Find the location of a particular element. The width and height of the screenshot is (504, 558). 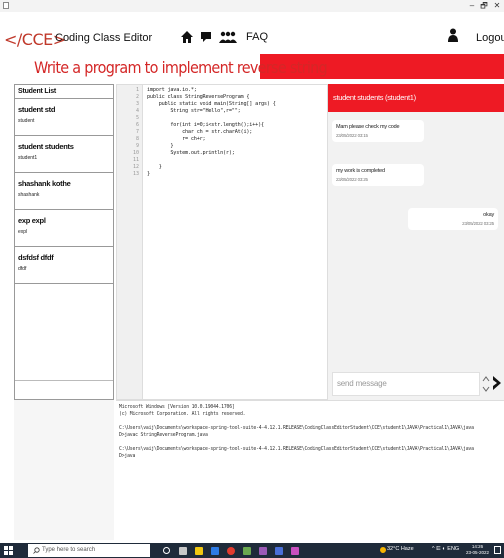

mail-icon is located at coordinates (215, 551).